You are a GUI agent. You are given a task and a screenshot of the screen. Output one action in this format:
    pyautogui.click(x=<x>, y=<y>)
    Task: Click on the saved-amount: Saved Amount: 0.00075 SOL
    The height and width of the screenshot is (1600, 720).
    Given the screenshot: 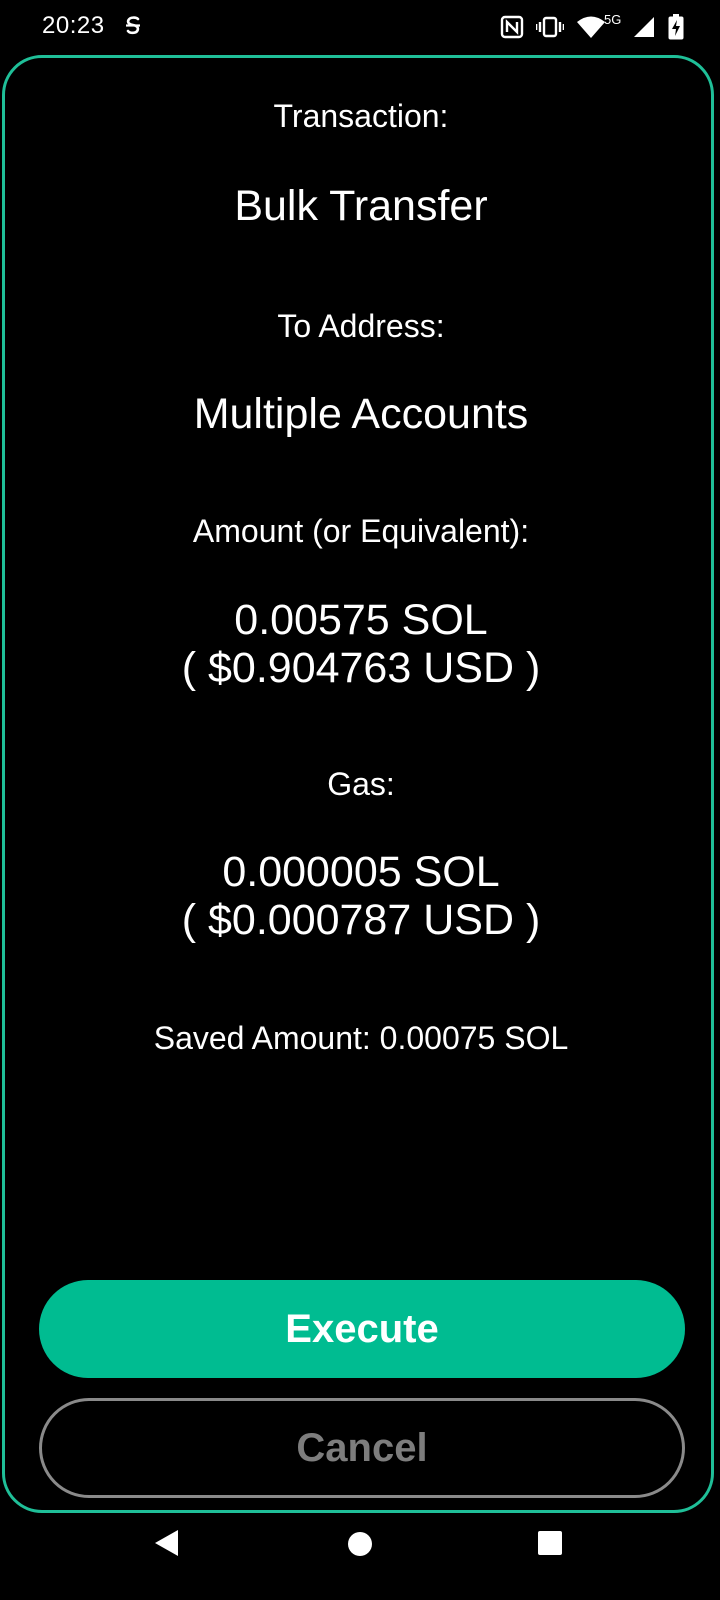 What is the action you would take?
    pyautogui.click(x=361, y=1038)
    